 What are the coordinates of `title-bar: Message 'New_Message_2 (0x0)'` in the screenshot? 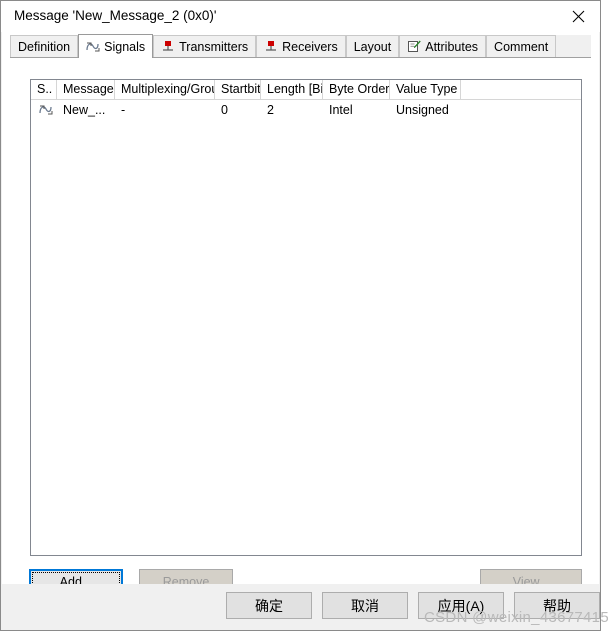 It's located at (300, 16).